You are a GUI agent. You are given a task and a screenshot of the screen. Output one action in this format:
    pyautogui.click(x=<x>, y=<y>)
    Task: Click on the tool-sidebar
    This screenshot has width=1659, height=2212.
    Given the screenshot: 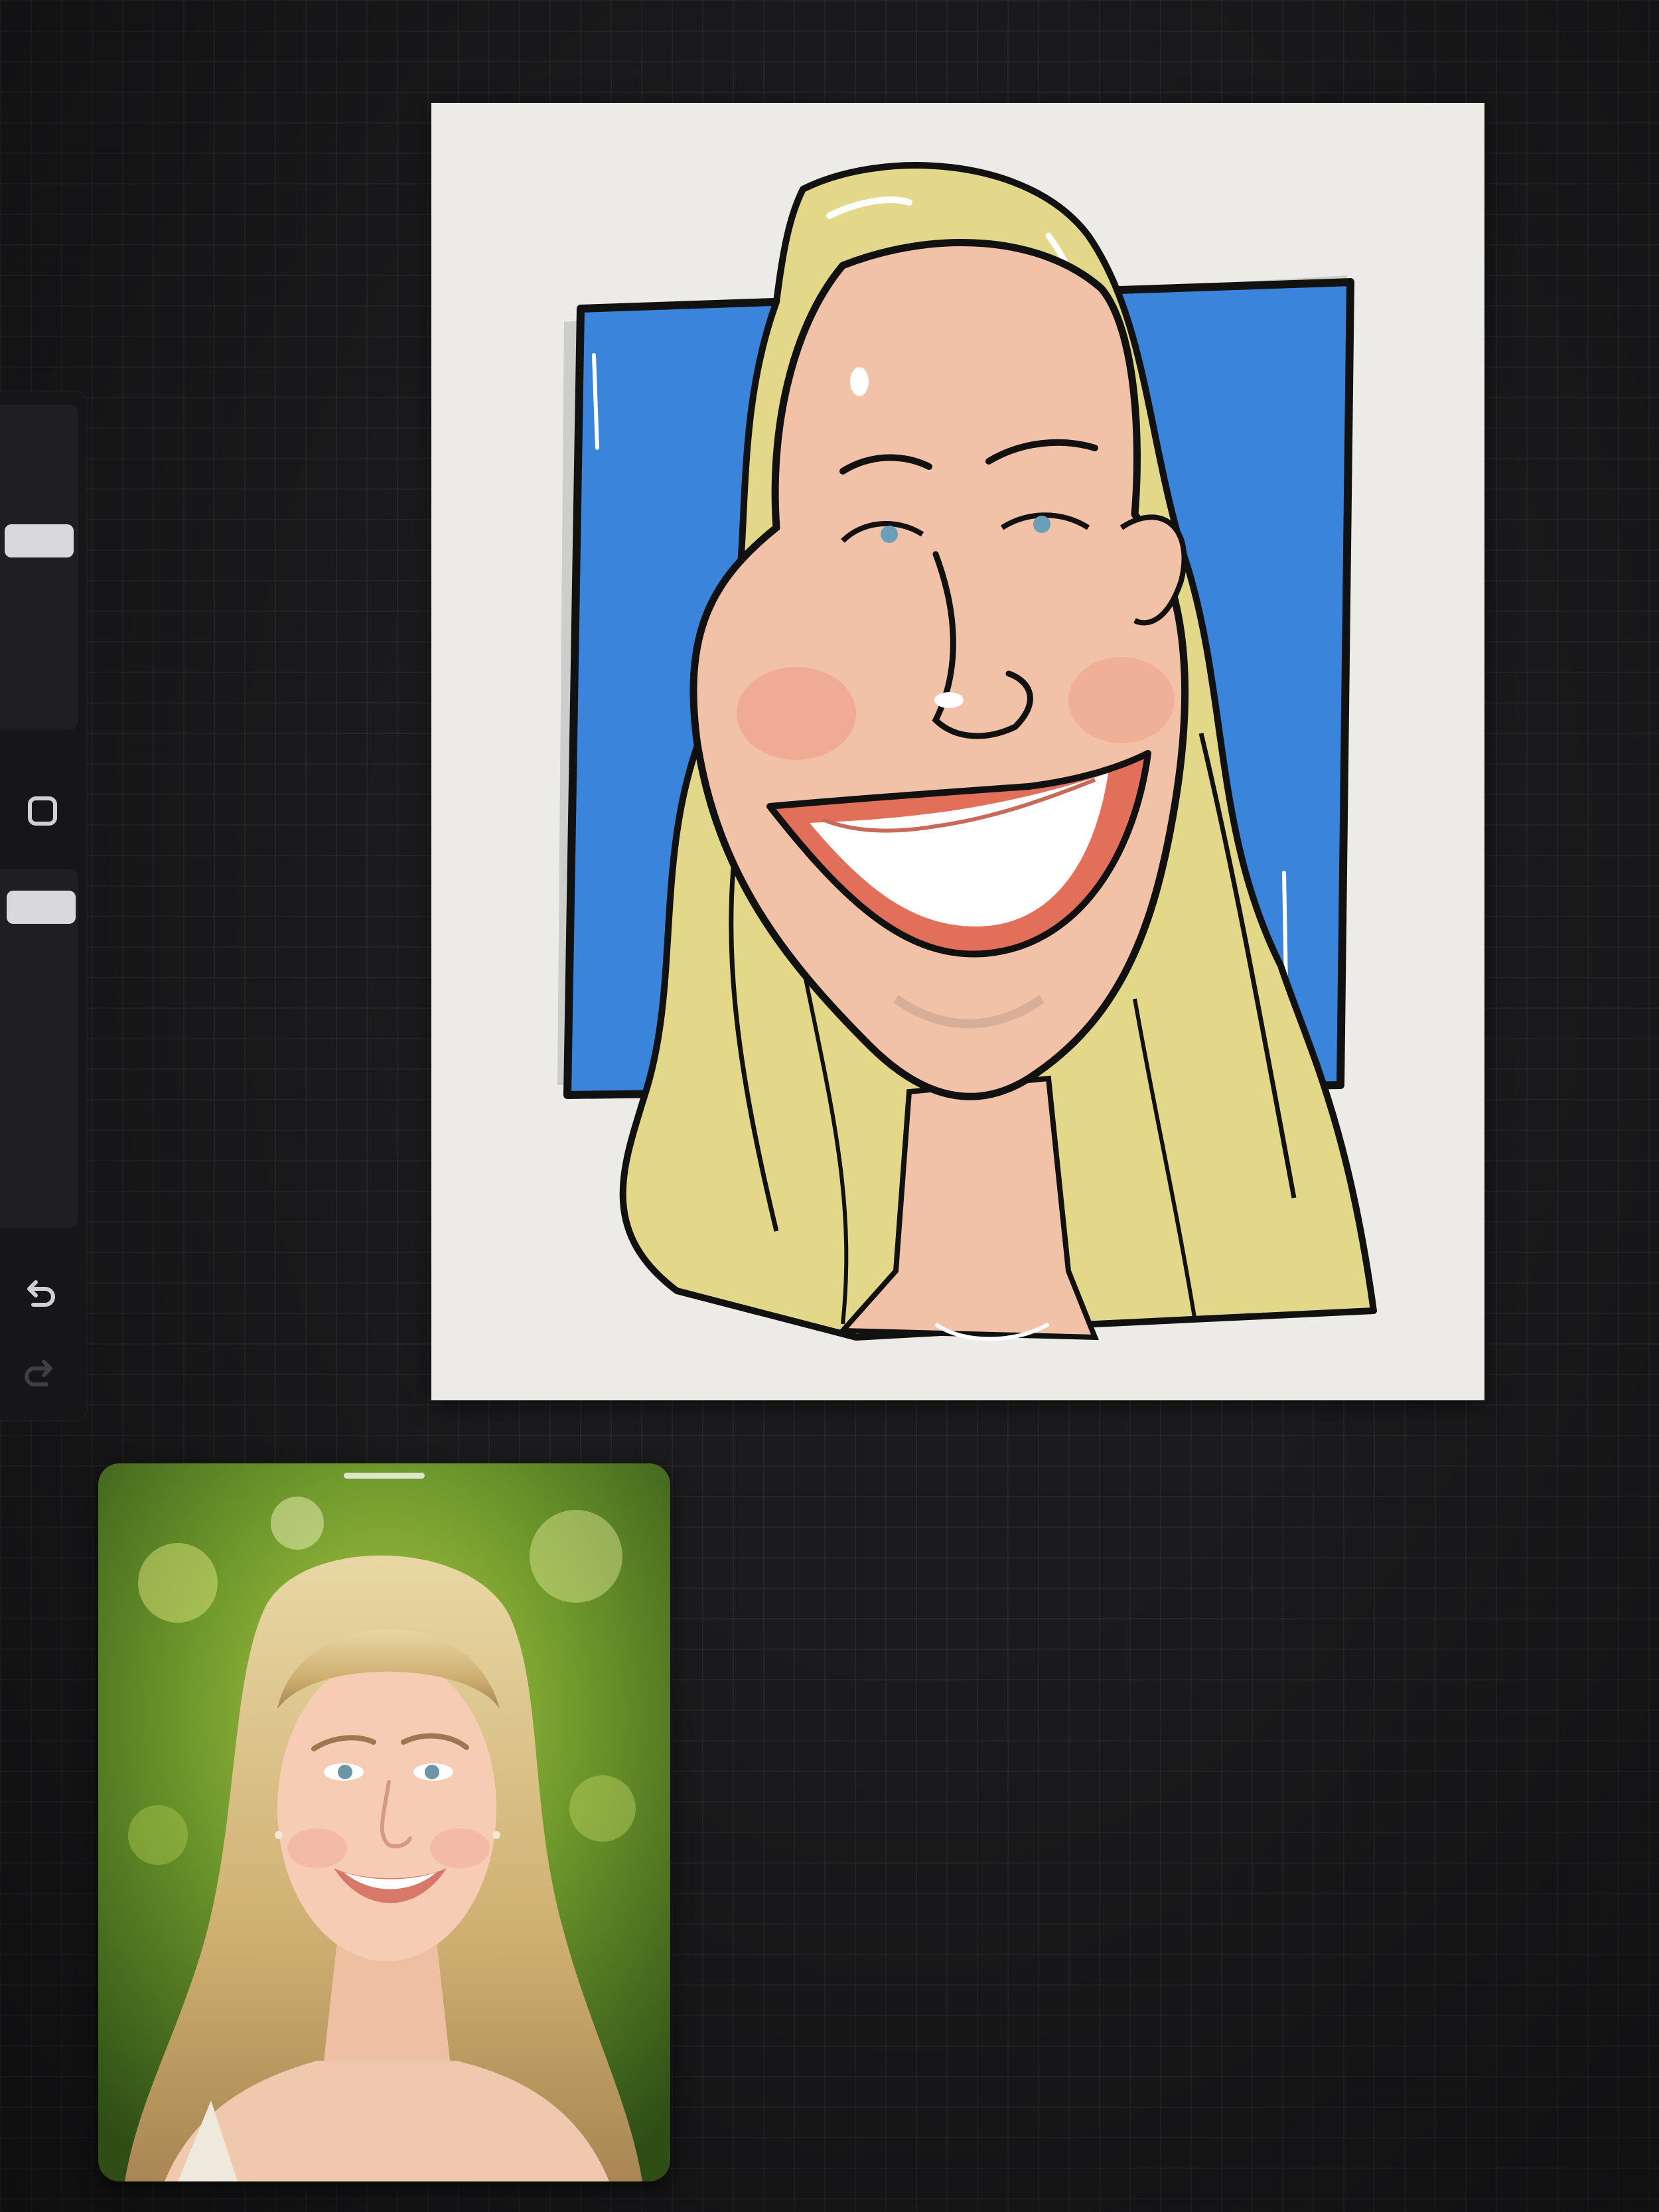 What is the action you would take?
    pyautogui.click(x=43, y=906)
    